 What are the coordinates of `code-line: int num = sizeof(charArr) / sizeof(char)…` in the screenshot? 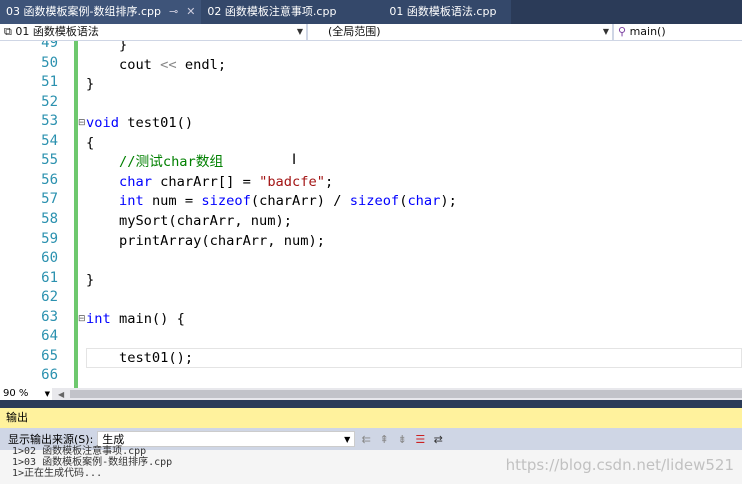 It's located at (287, 201).